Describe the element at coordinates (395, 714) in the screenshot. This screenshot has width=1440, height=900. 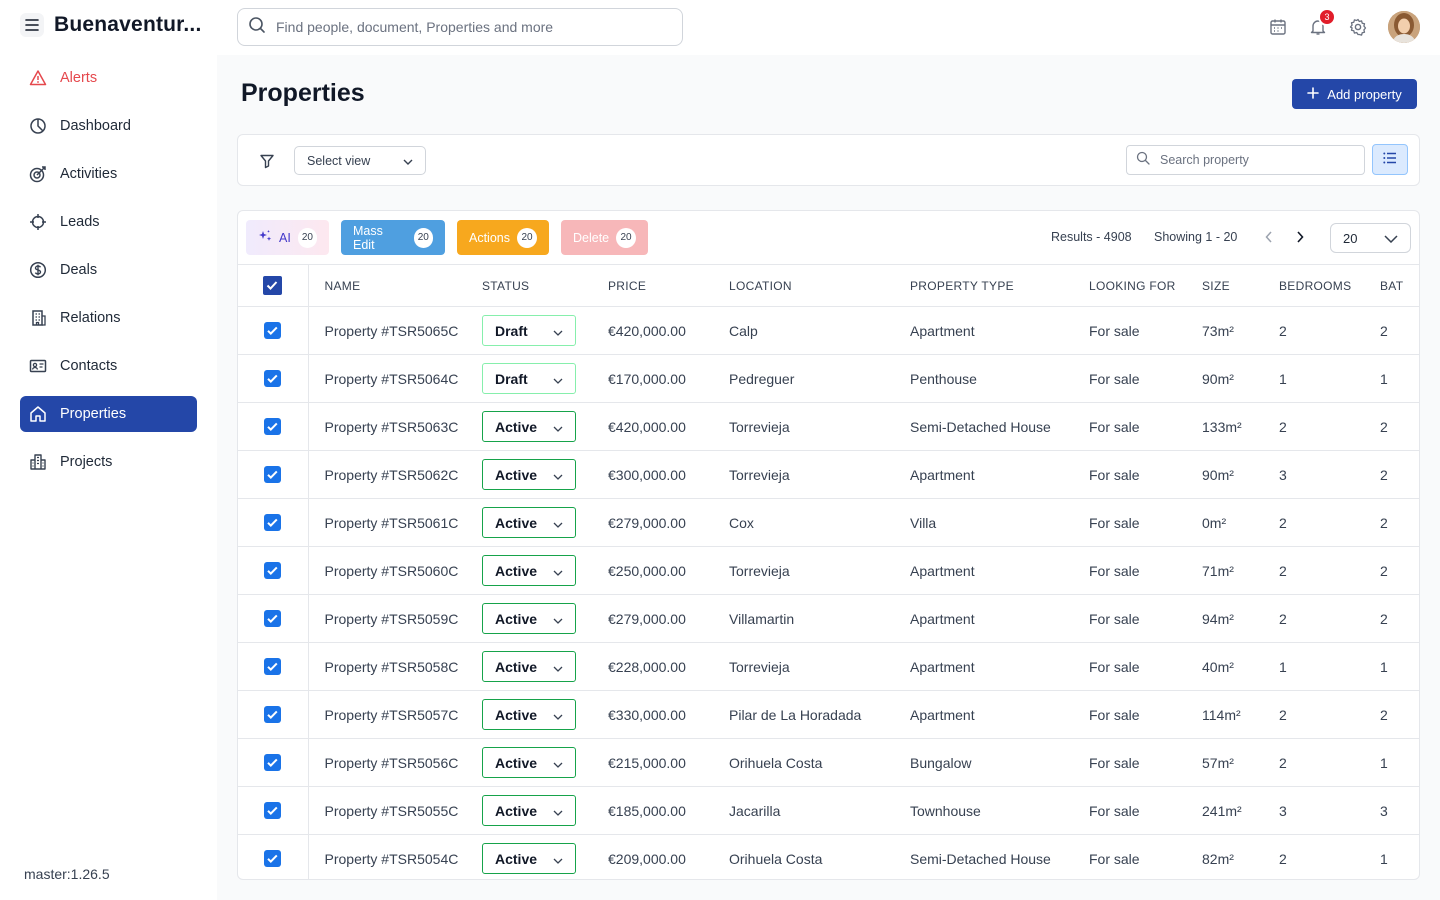
I see `property-name: Property #TSR5057C` at that location.